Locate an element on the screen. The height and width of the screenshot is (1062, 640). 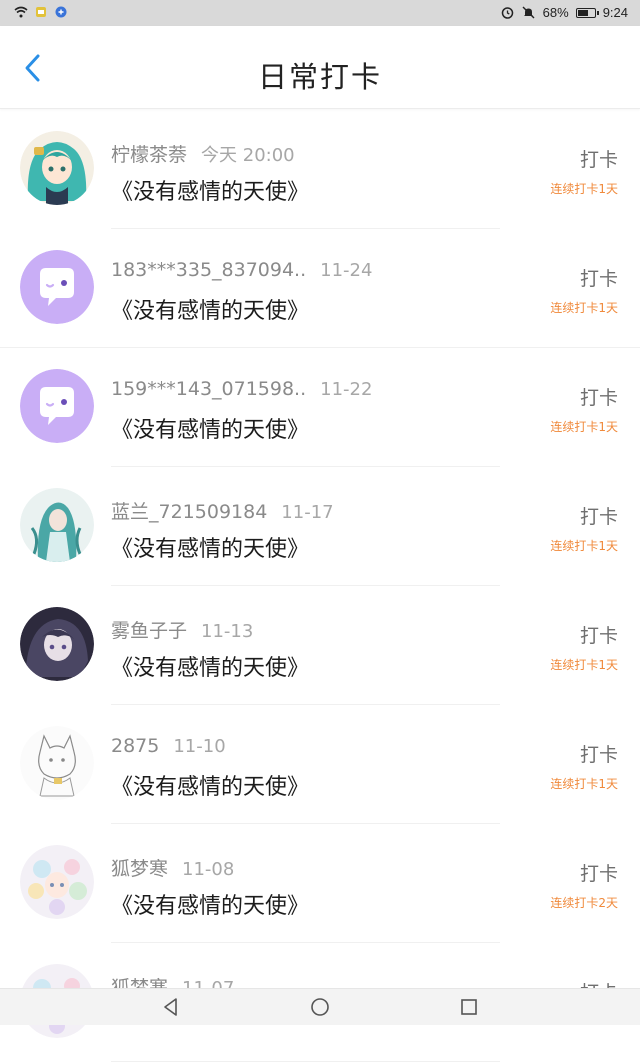
mute-icon is located at coordinates (529, 13).